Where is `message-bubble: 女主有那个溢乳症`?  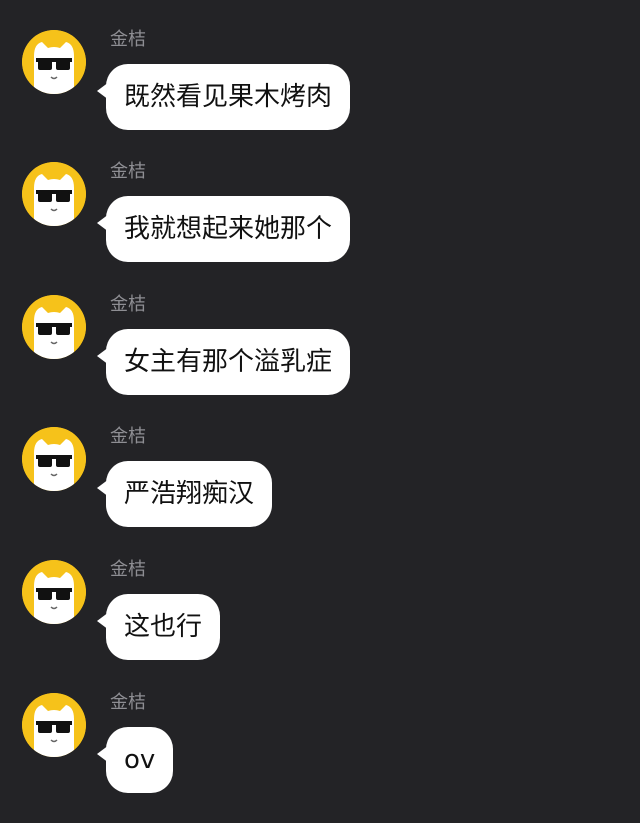
message-bubble: 女主有那个溢乳症 is located at coordinates (223, 362).